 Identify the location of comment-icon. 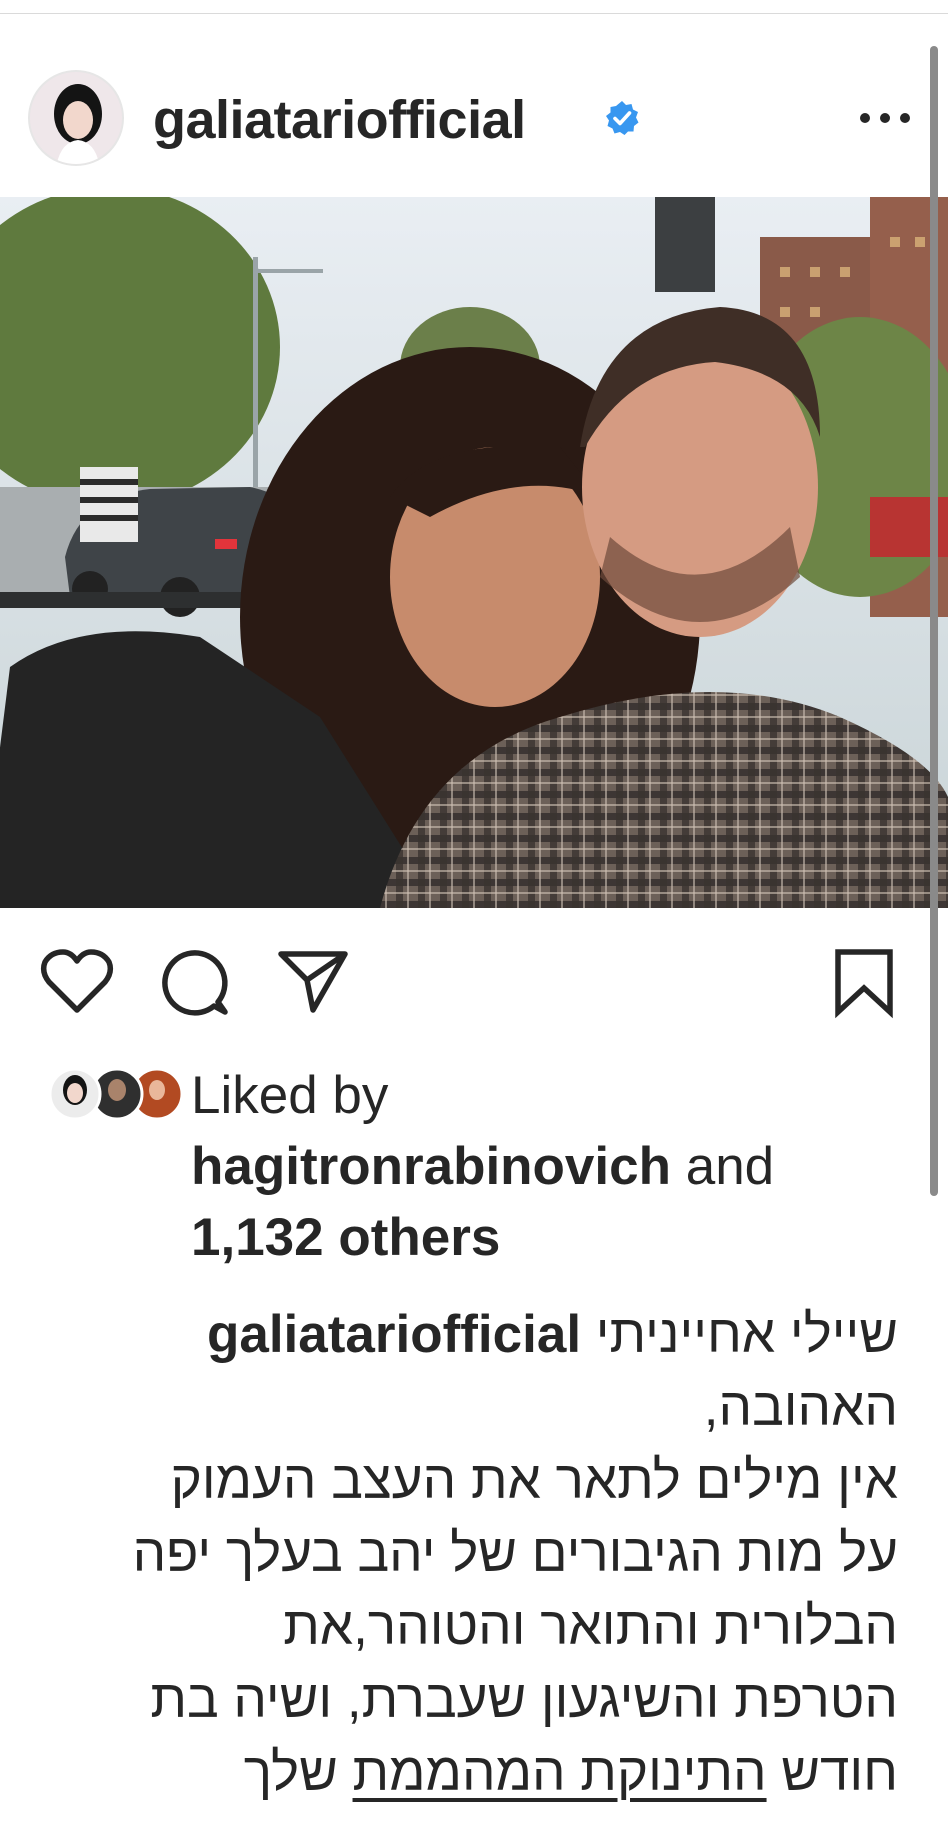
(195, 983).